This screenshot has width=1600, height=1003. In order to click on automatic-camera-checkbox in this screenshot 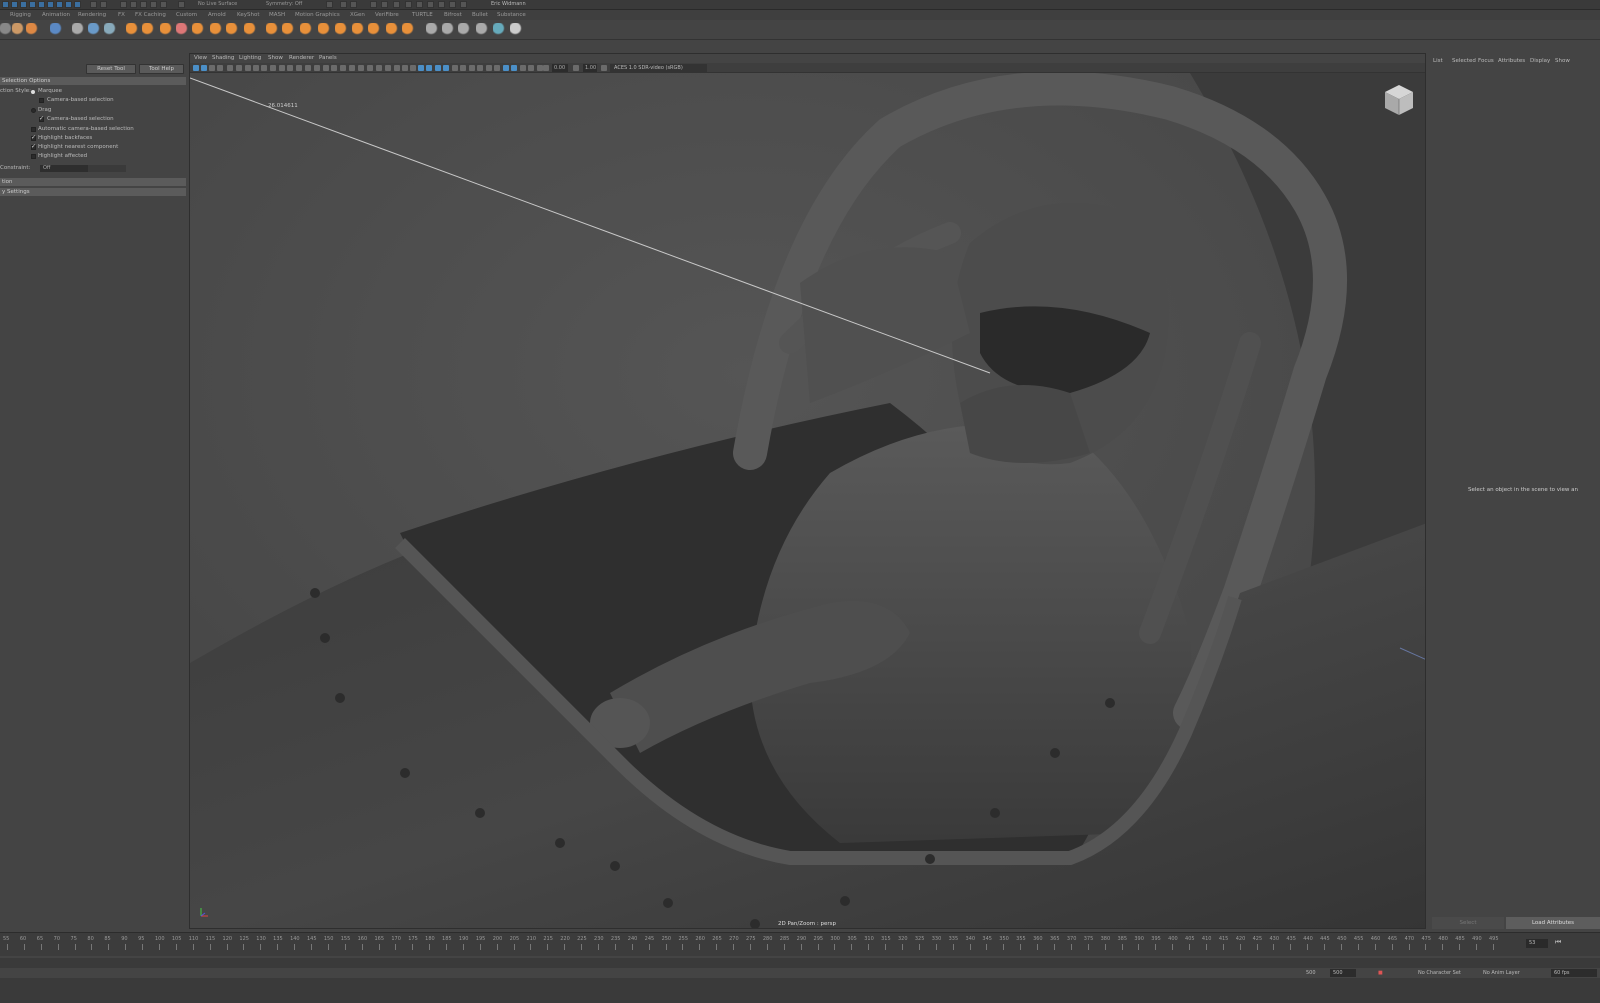, I will do `click(33, 129)`.